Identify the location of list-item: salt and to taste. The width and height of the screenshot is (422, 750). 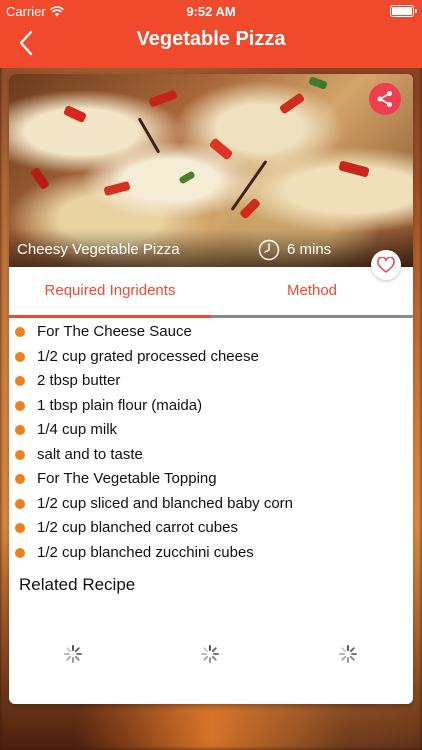
(211, 455).